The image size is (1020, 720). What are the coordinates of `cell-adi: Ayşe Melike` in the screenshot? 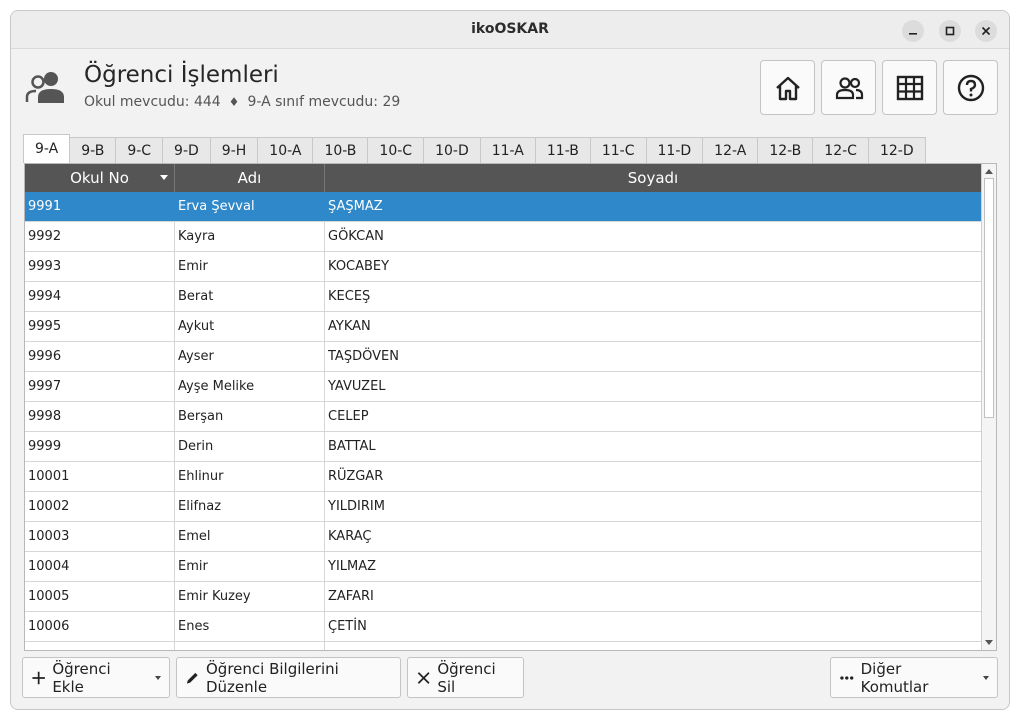 It's located at (250, 386).